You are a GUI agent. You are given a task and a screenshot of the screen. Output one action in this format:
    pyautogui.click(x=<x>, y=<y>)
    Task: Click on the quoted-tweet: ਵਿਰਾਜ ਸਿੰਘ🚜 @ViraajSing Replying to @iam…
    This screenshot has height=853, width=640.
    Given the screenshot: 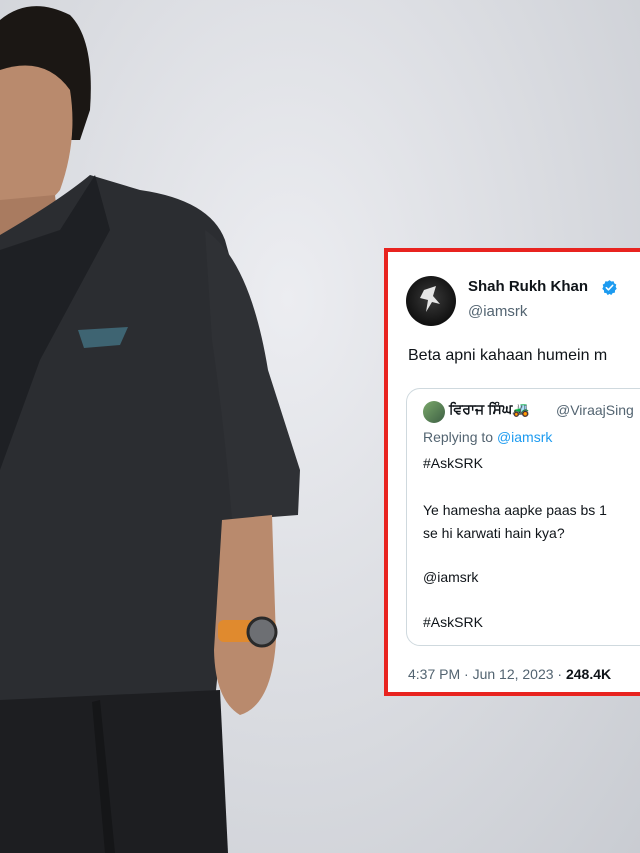 What is the action you would take?
    pyautogui.click(x=523, y=517)
    